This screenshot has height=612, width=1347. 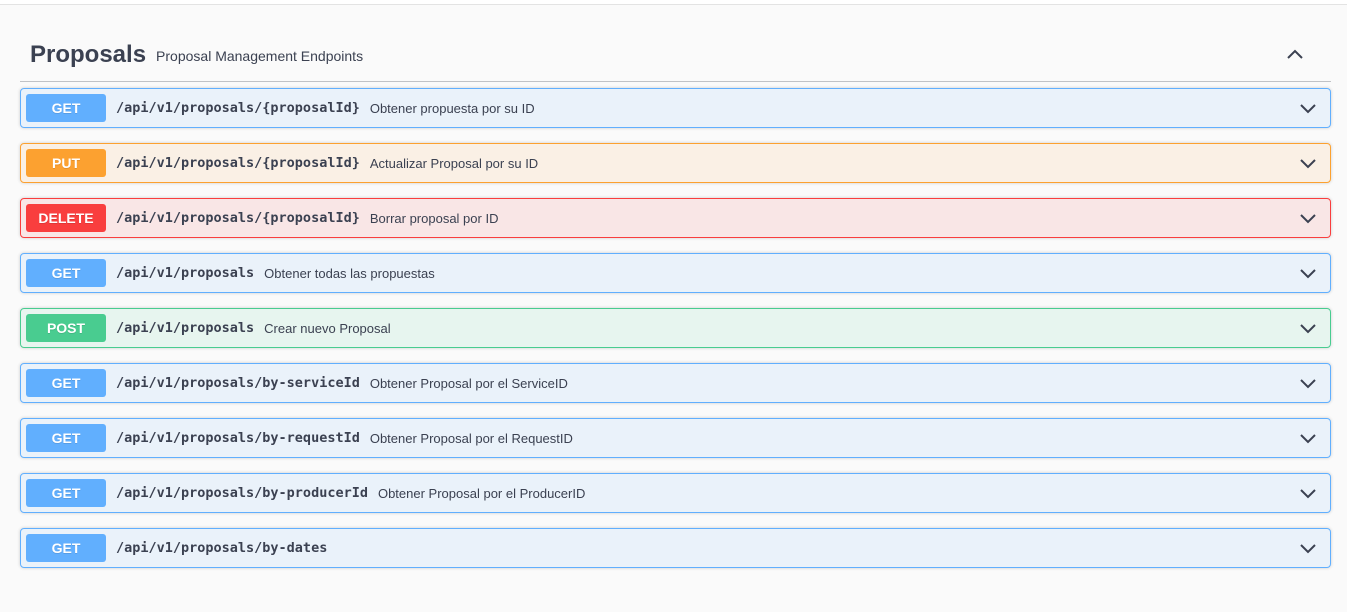 What do you see at coordinates (260, 55) in the screenshot?
I see `section-description: Proposal Management Endpoints` at bounding box center [260, 55].